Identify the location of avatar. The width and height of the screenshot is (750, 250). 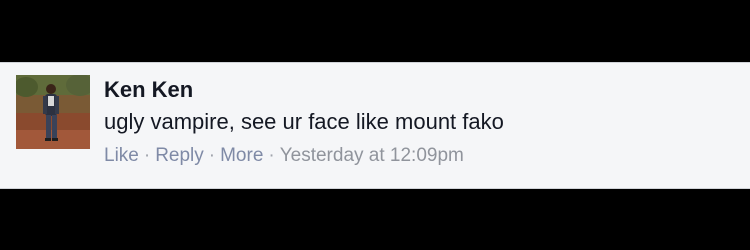
(53, 112).